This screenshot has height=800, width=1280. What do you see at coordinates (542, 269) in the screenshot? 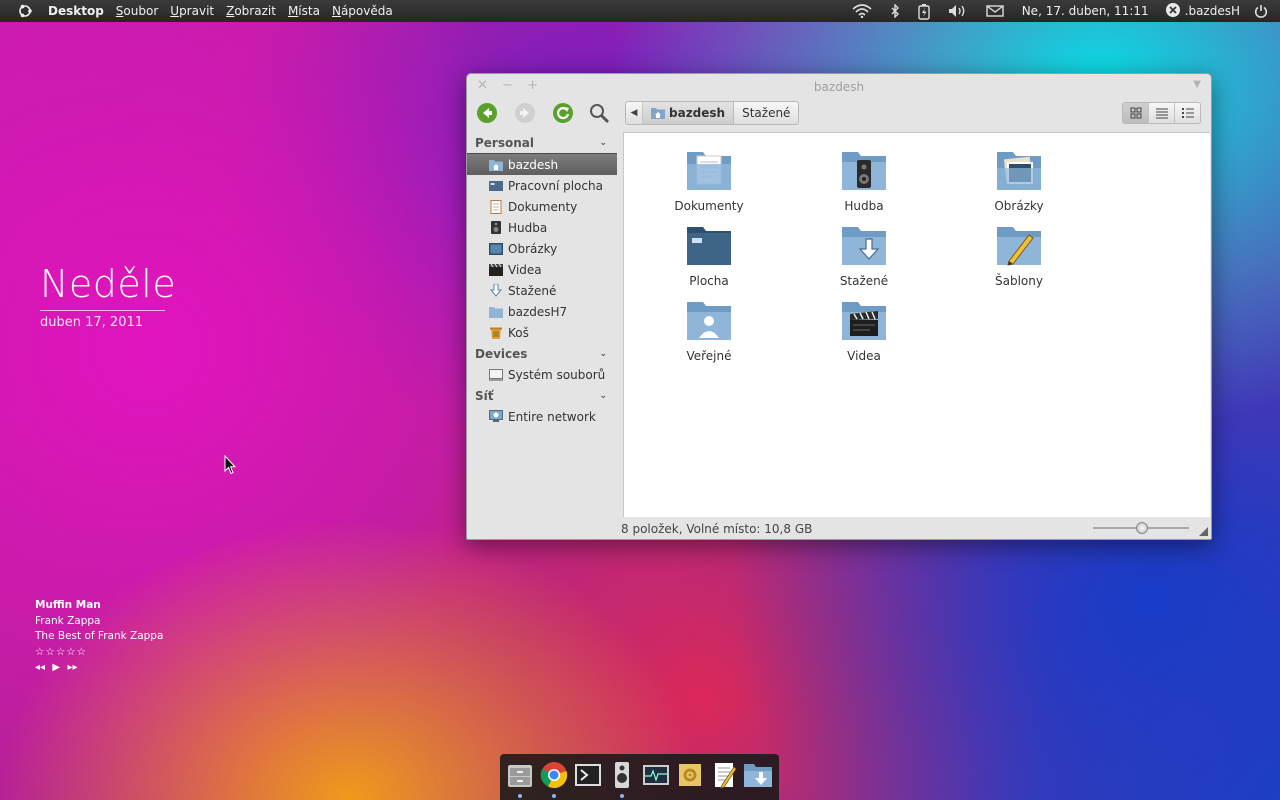
I see `sidebar-item-videos: Videa` at bounding box center [542, 269].